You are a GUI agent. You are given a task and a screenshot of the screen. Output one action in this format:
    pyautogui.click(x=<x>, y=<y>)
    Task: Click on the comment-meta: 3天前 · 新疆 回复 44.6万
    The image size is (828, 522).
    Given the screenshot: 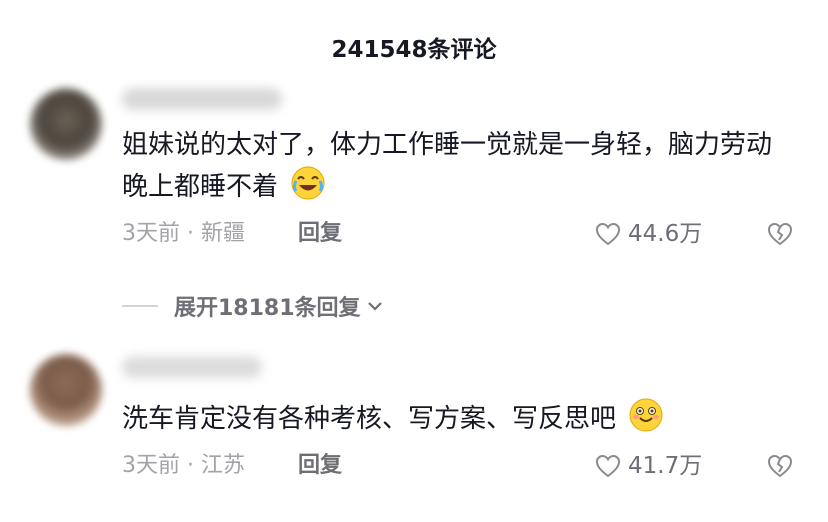 What is the action you would take?
    pyautogui.click(x=462, y=234)
    